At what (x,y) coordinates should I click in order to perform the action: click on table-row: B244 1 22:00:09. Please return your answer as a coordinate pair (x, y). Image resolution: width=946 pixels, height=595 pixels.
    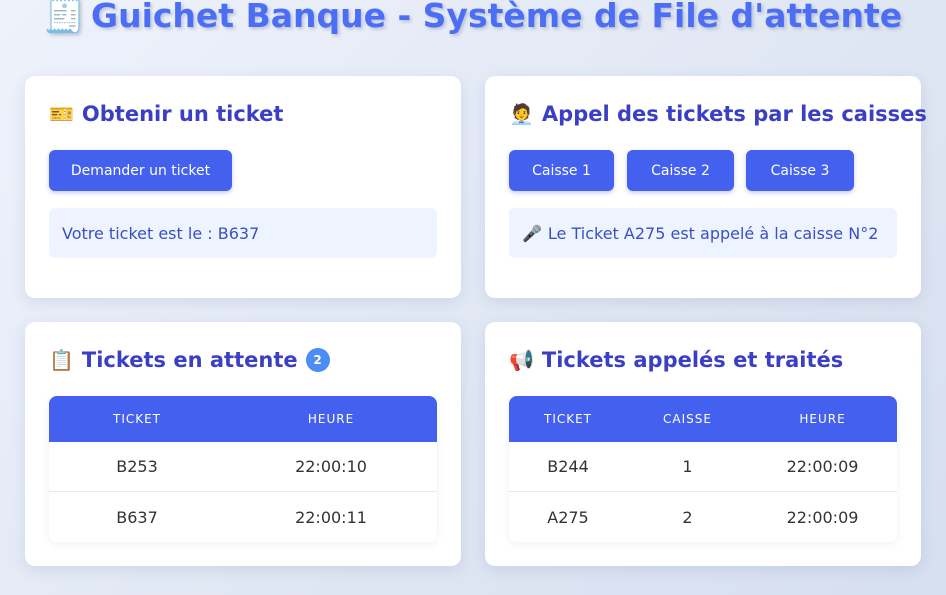
    Looking at the image, I should click on (703, 467).